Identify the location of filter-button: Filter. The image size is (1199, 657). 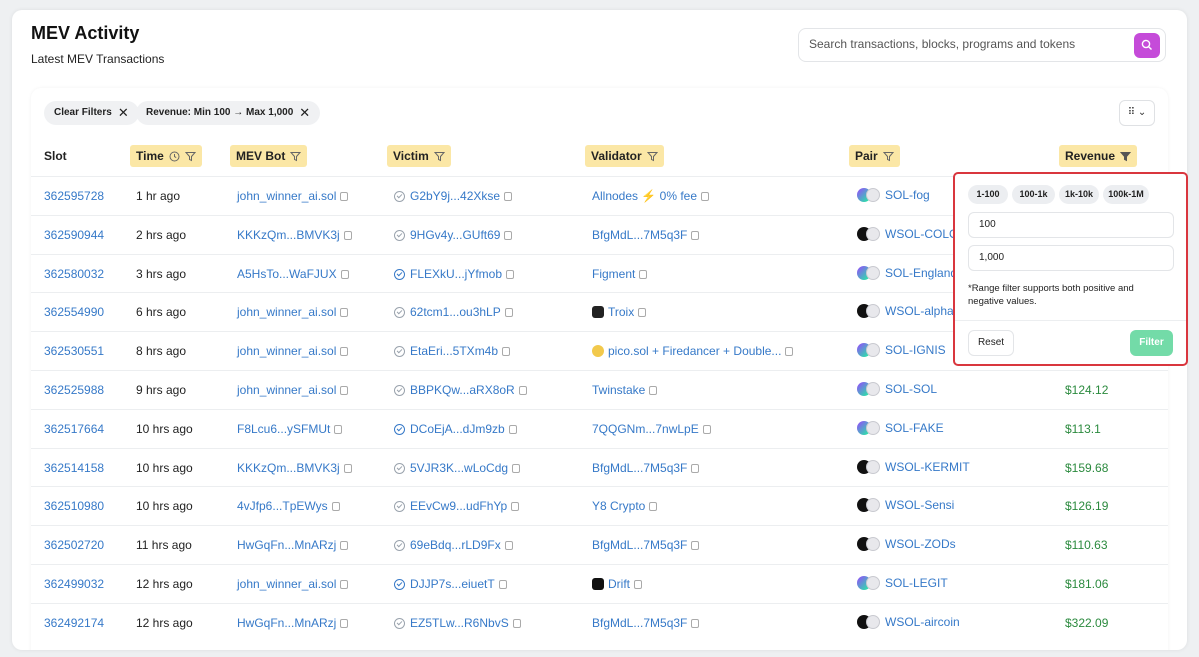
(1151, 343).